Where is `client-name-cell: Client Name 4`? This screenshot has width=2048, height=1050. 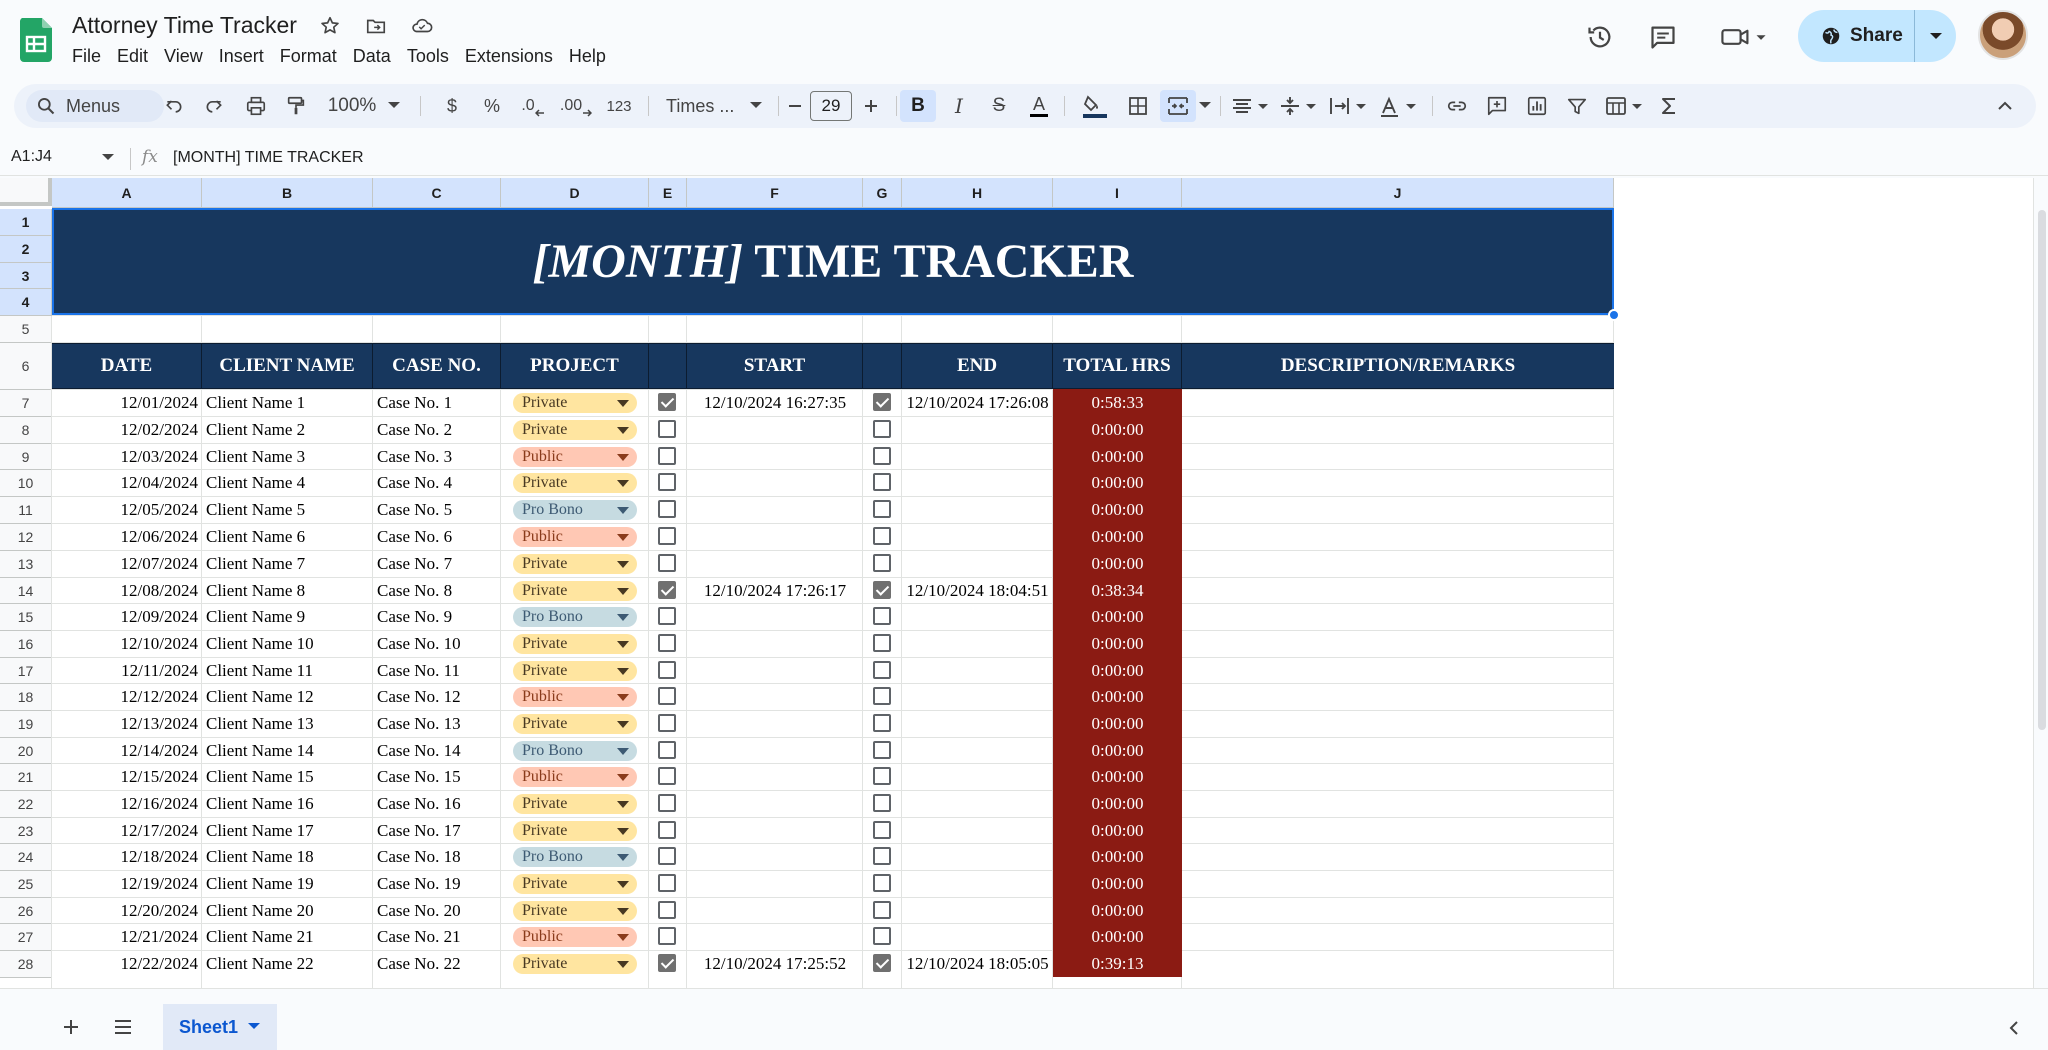 client-name-cell: Client Name 4 is located at coordinates (287, 483).